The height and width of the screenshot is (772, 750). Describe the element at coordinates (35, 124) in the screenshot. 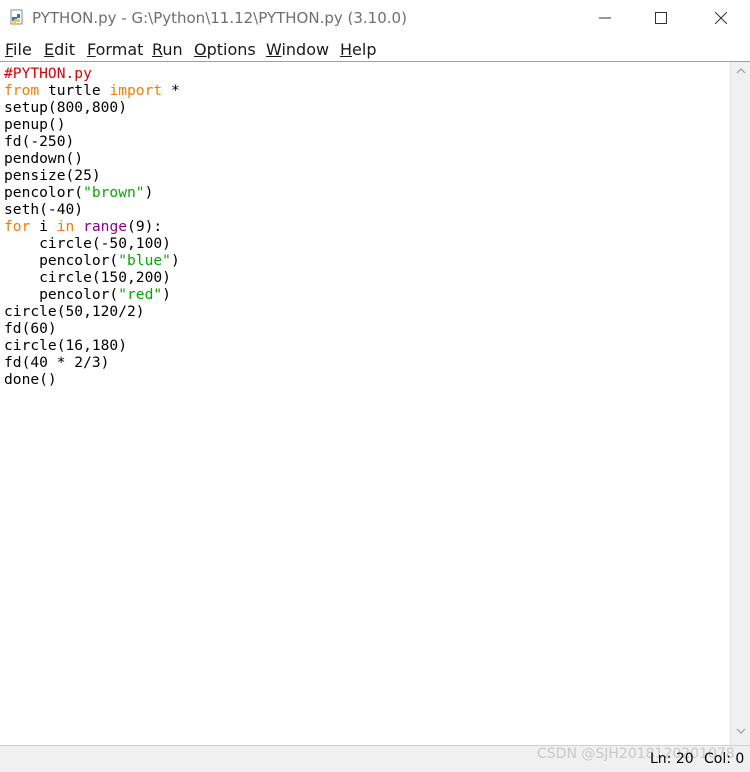

I see `code-token: penup()` at that location.